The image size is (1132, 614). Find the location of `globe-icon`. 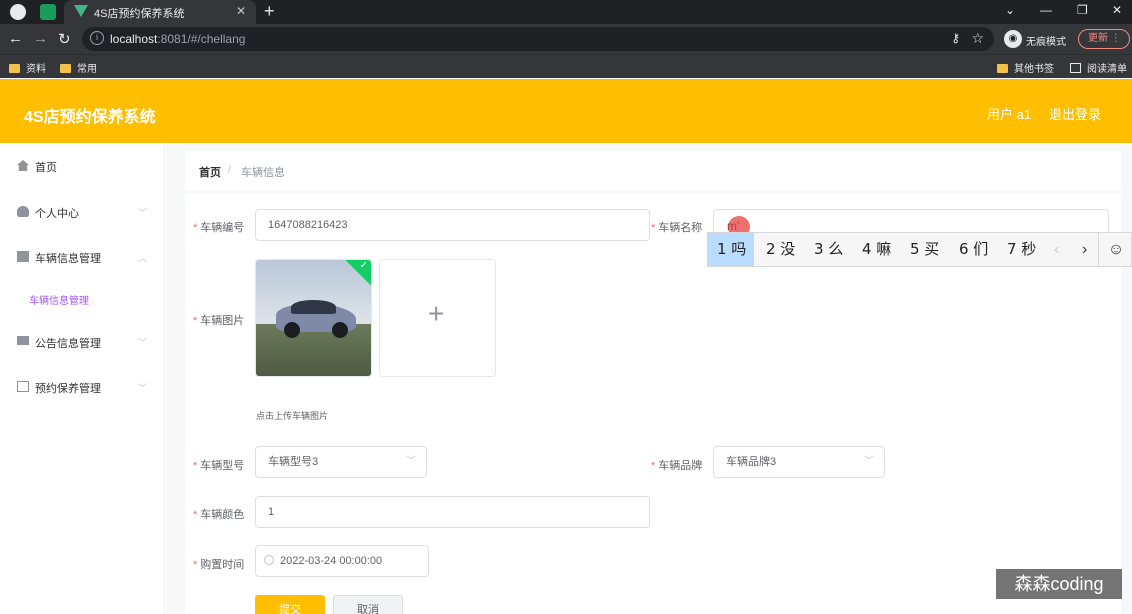

globe-icon is located at coordinates (18, 12).